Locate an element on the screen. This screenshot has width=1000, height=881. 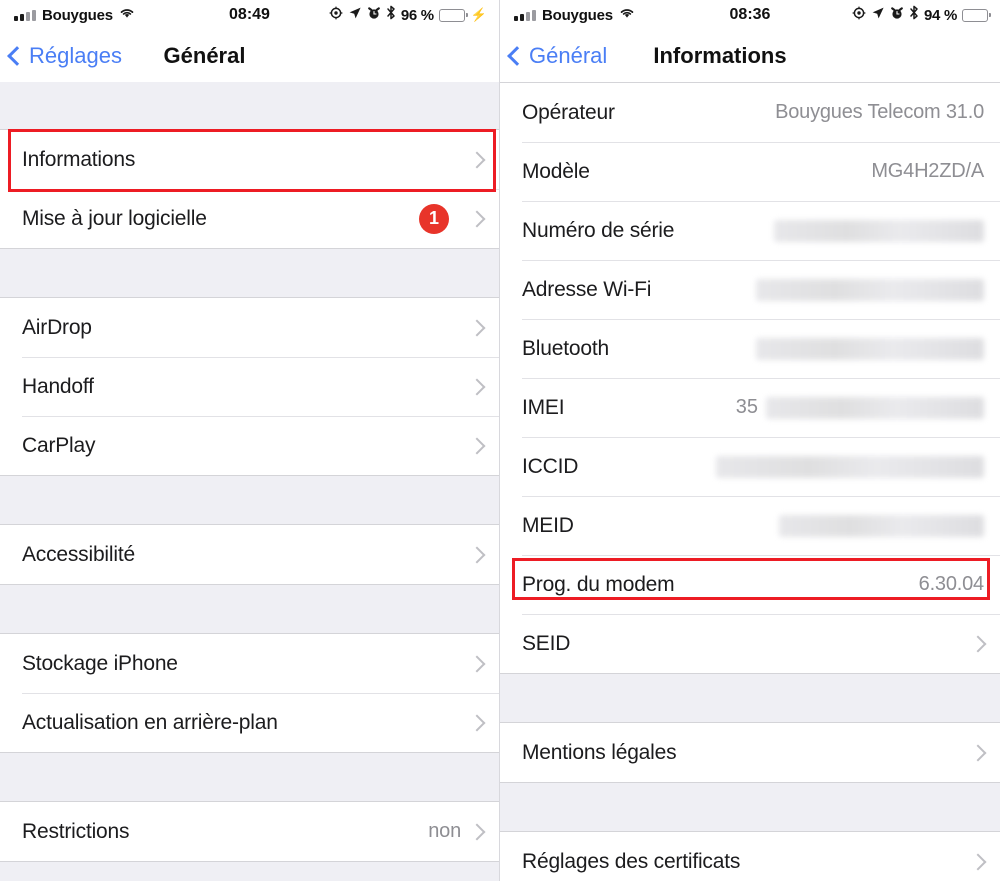
list-item-label: Prog. du modem is located at coordinates (598, 584).